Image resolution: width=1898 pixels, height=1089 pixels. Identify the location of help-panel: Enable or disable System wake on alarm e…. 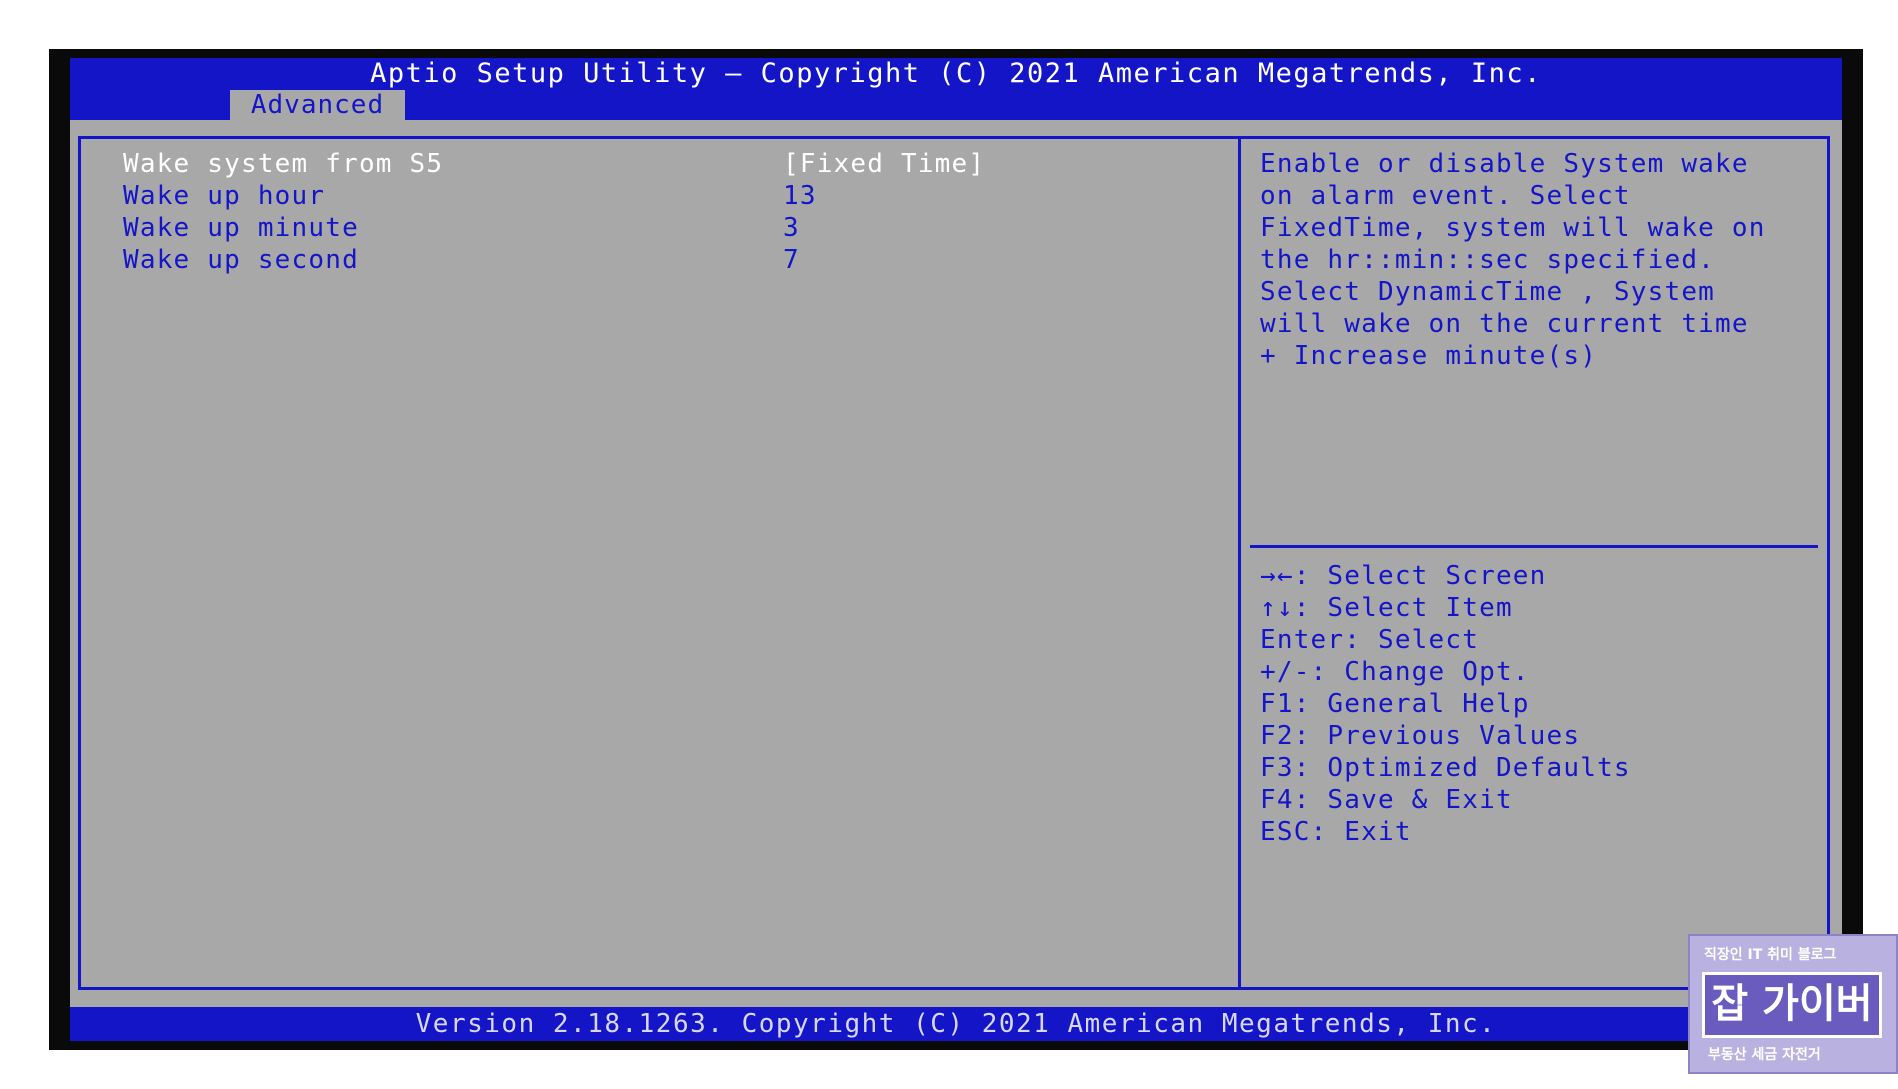
(1540, 260).